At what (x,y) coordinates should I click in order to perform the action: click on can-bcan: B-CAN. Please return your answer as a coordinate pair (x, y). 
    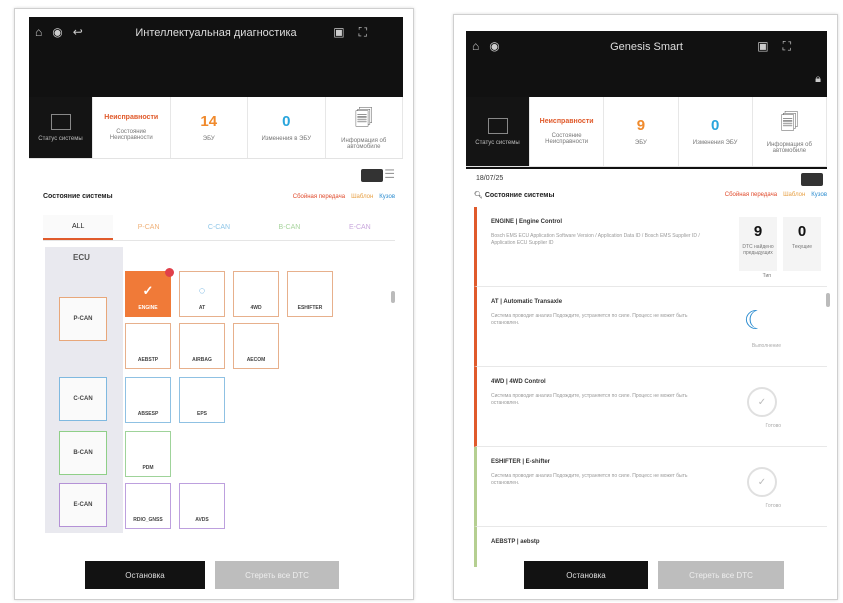
    Looking at the image, I should click on (83, 453).